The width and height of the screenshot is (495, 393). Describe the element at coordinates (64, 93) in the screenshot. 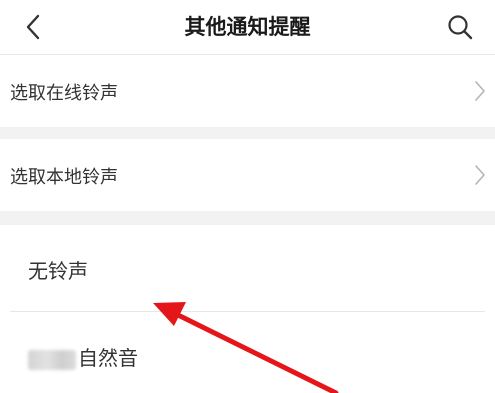

I see `online-ringtone-label: 选取在线铃声` at that location.